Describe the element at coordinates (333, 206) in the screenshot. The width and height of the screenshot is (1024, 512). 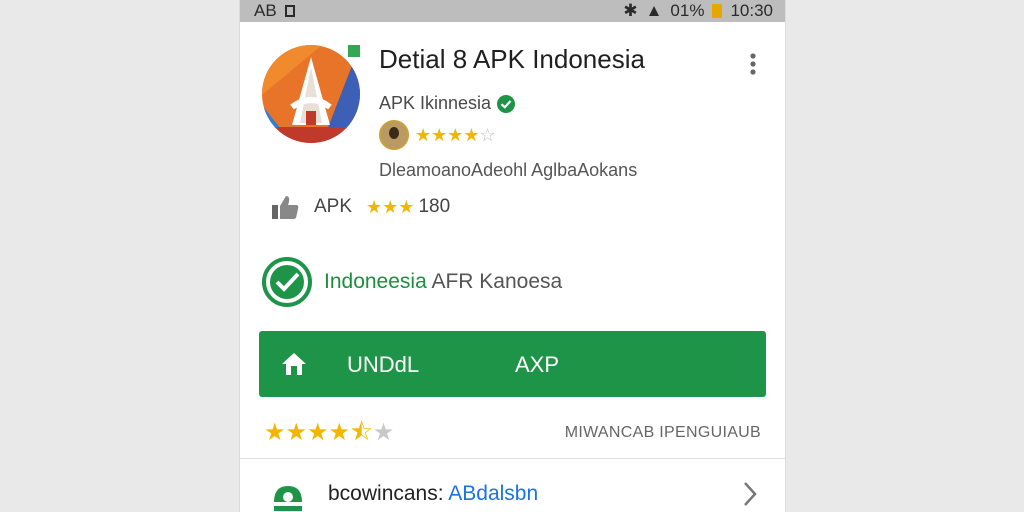
I see `apk-label: APK` at that location.